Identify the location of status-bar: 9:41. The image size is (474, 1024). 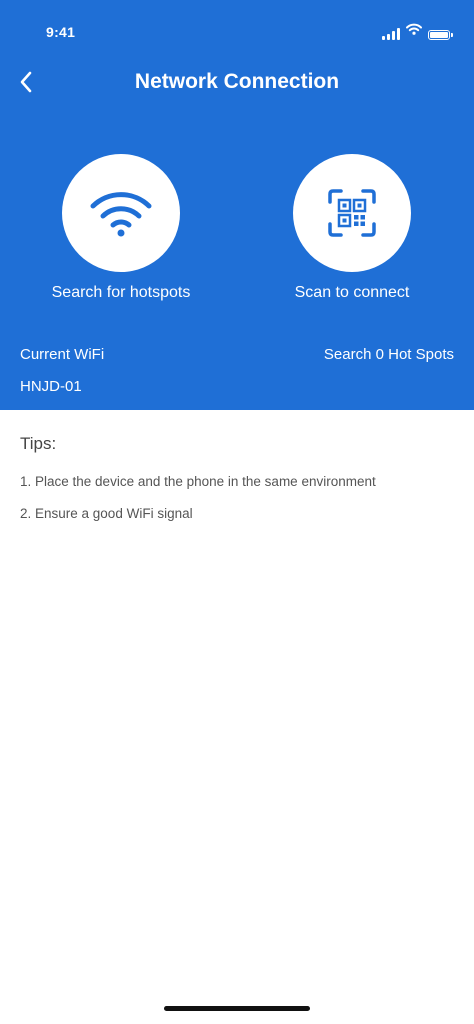
(237, 30).